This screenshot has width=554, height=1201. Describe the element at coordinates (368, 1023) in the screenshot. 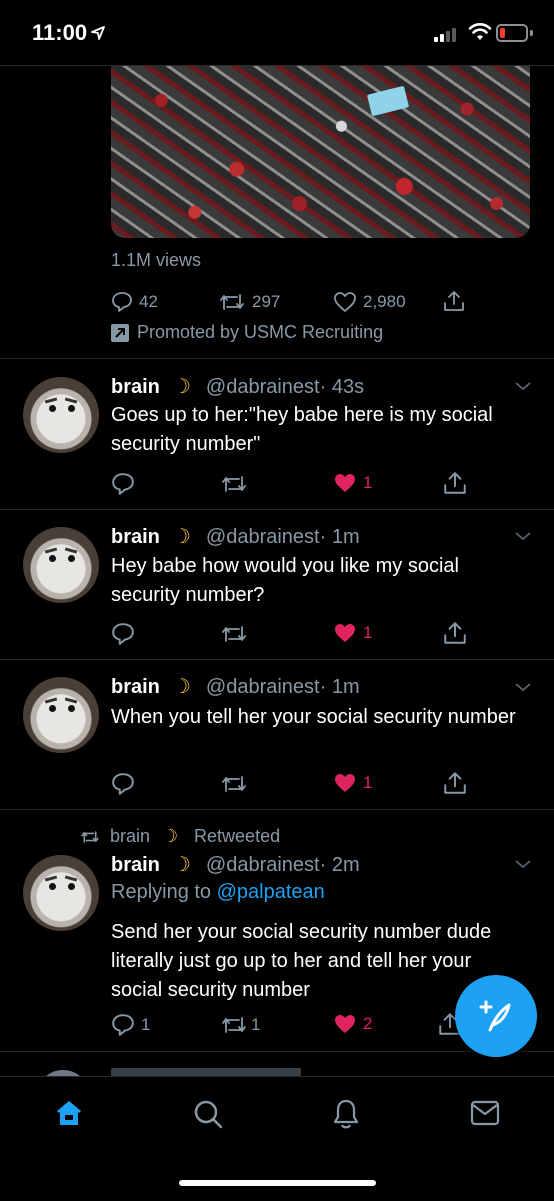

I see `like-count: 2` at that location.